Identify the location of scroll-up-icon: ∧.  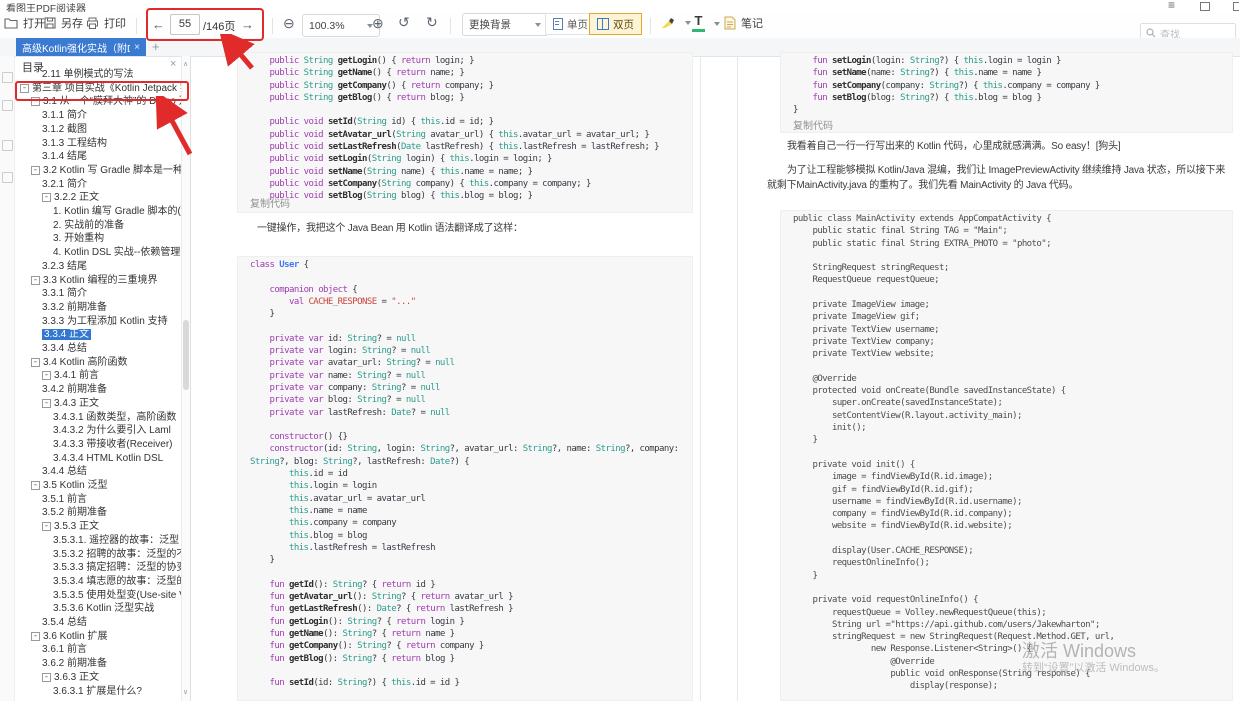
(185, 64).